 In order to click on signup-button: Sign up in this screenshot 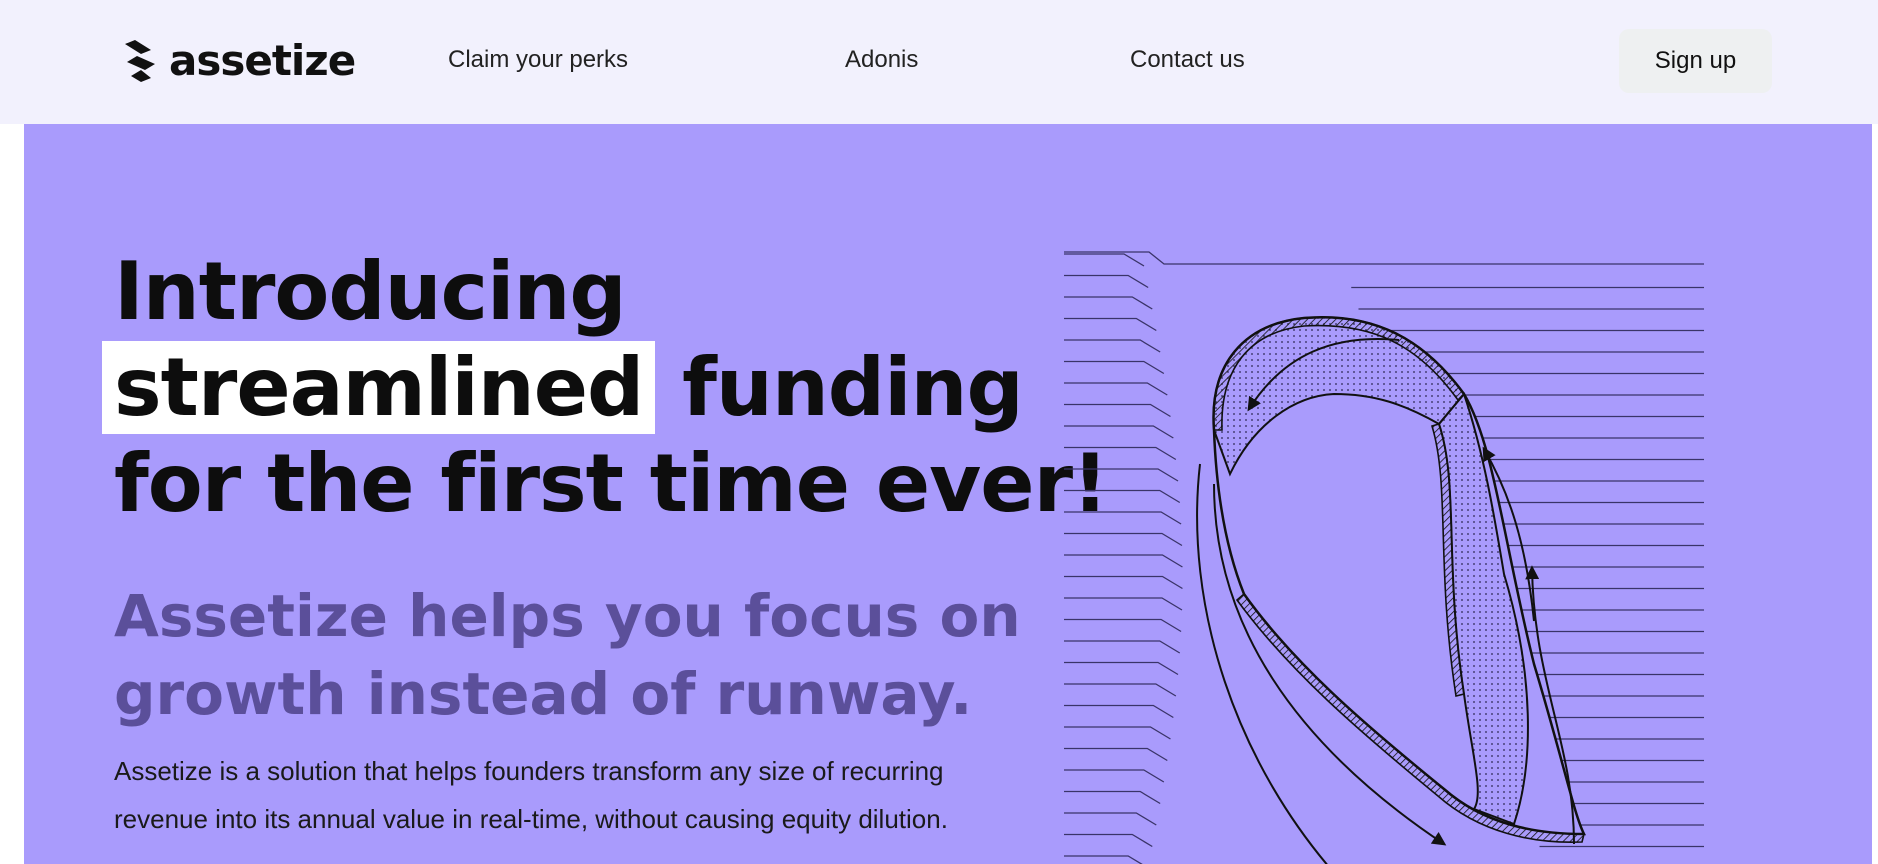, I will do `click(1695, 61)`.